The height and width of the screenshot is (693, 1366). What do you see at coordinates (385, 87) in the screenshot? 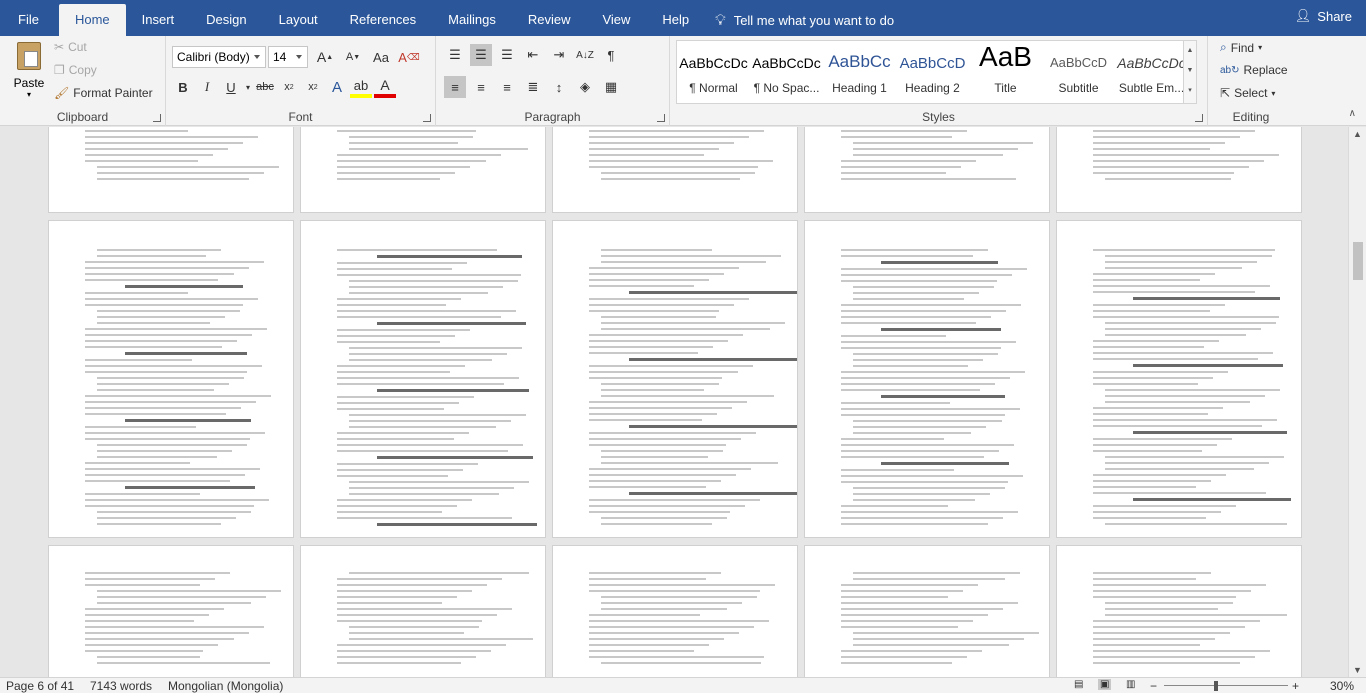
I see `font-color-icon: A` at bounding box center [385, 87].